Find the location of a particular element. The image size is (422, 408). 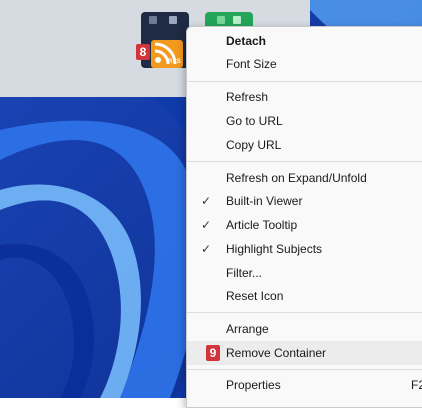

menu-item-label: Detach is located at coordinates (246, 41).